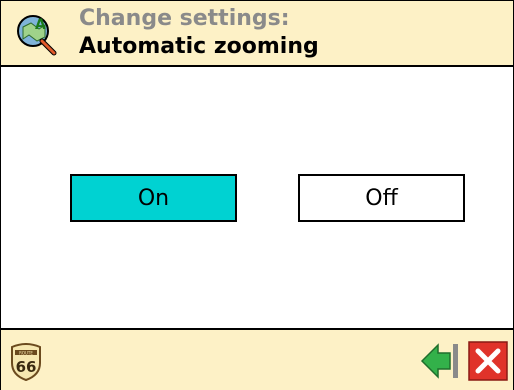  I want to click on on-button-label: On, so click(153, 198).